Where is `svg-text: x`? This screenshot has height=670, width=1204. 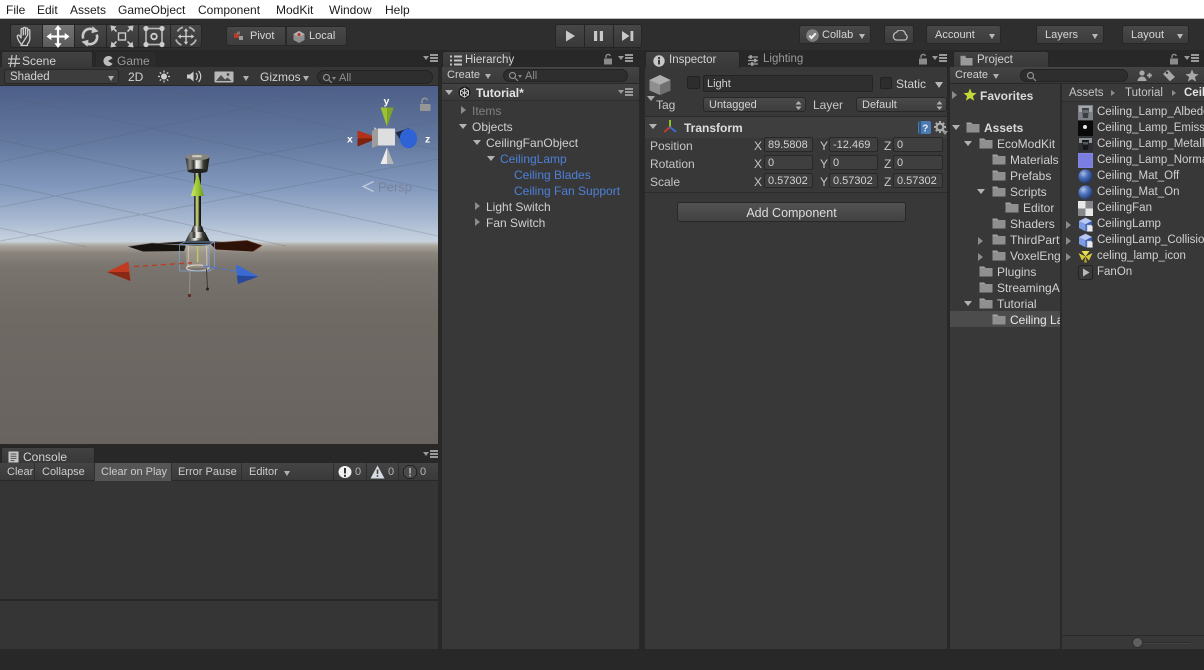
svg-text: x is located at coordinates (350, 140).